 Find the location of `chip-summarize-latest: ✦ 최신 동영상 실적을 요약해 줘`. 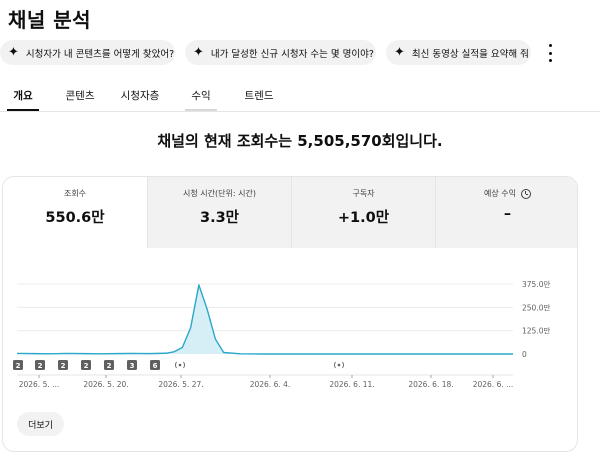

chip-summarize-latest: ✦ 최신 동영상 실적을 요약해 줘 is located at coordinates (458, 52).